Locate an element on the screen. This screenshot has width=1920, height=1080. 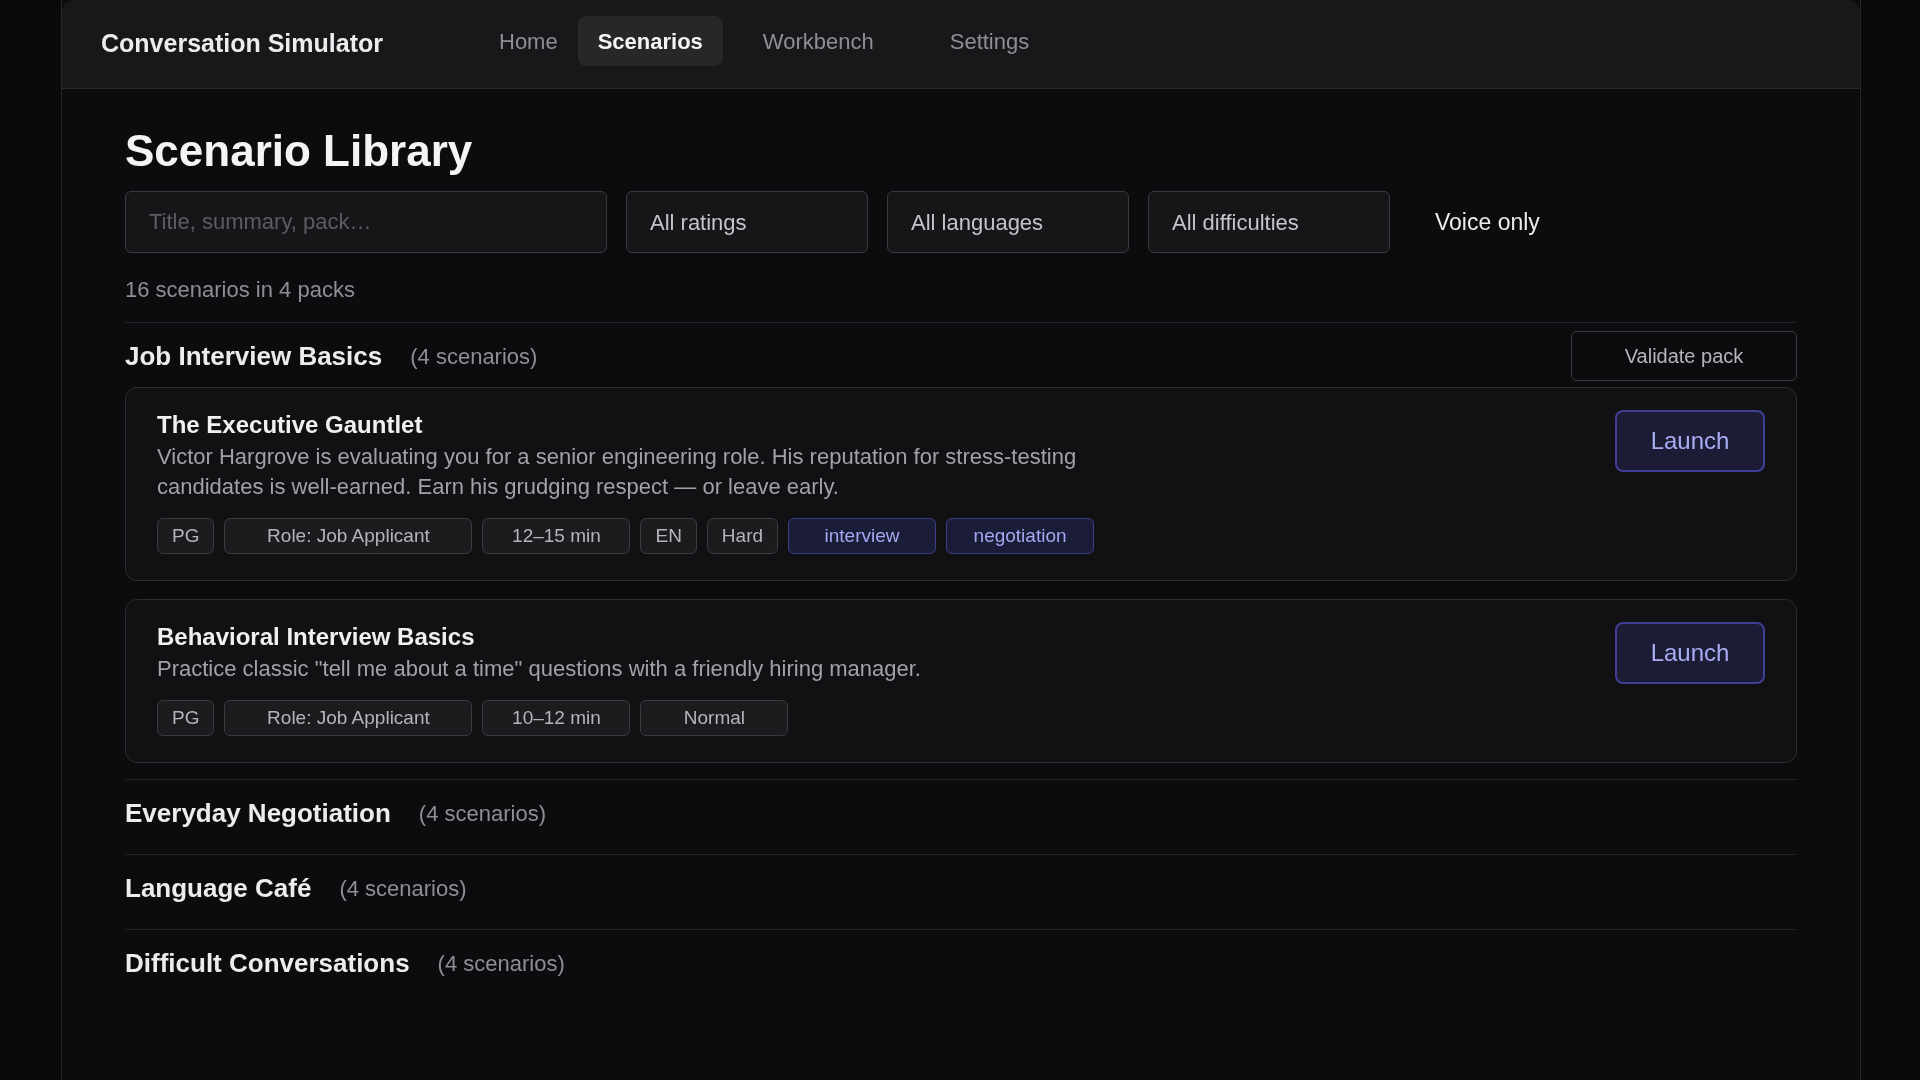
filter-select: All difficulties is located at coordinates (1269, 222).